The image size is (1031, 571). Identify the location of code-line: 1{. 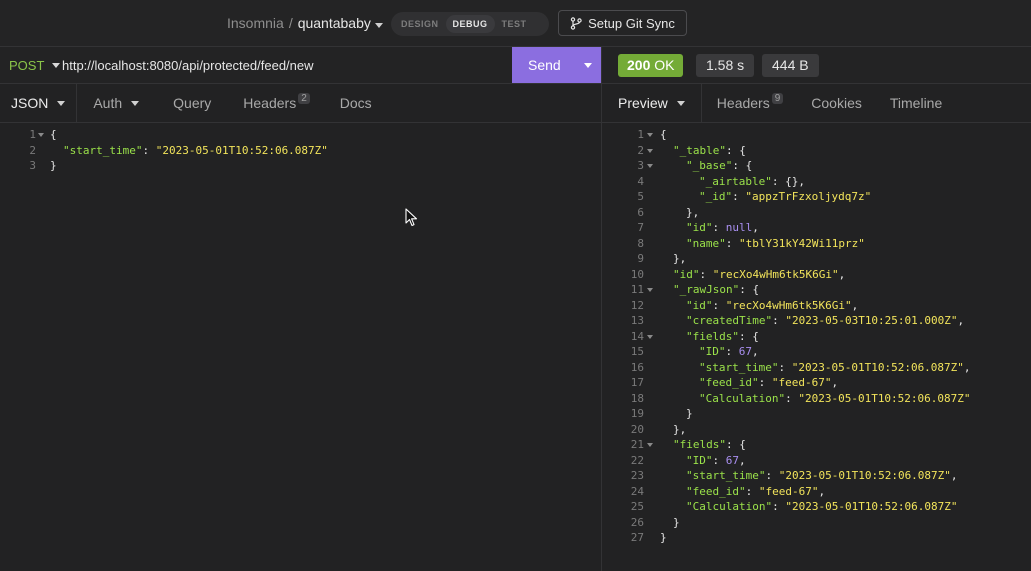
(300, 135).